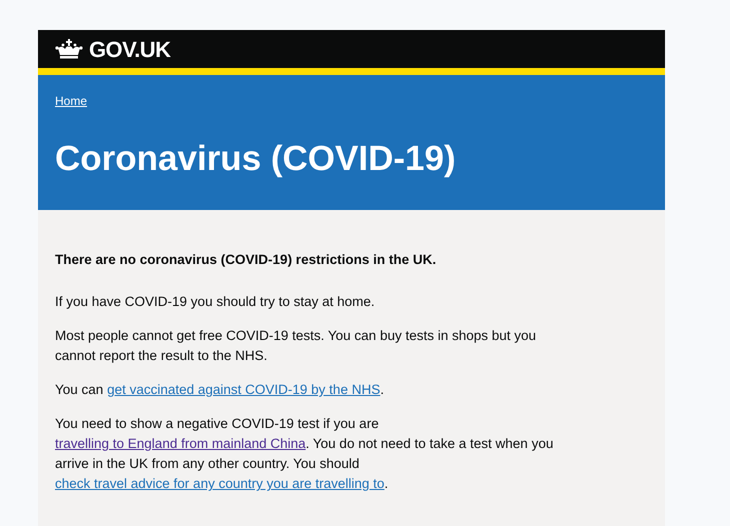 Image resolution: width=730 pixels, height=526 pixels. I want to click on paragraph: Most people cannot get free COVID-19 tests. You can buy tests in shops but you cannot report the result to the NHS., so click(296, 346).